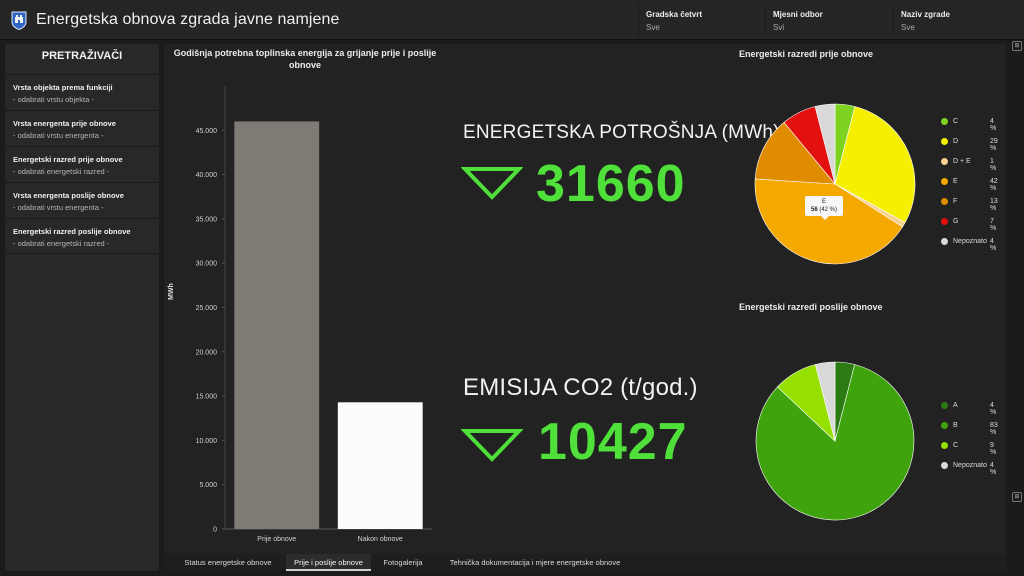 This screenshot has height=576, width=1024. Describe the element at coordinates (835, 441) in the screenshot. I see `pie-chart-after` at that location.